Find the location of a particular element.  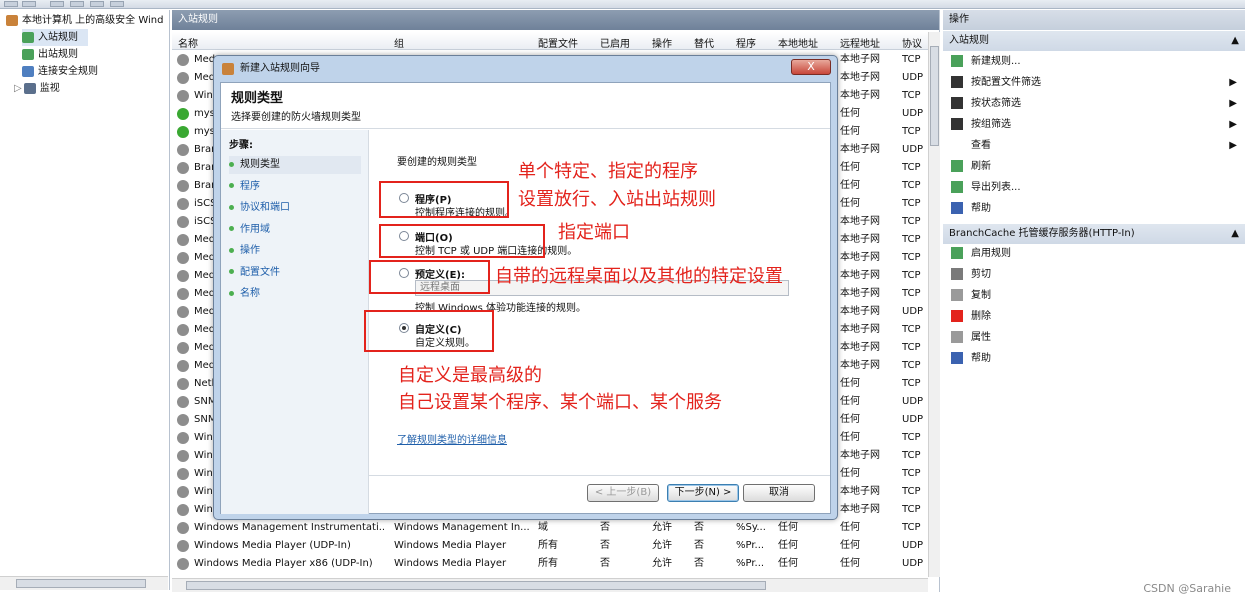

back-button: < 上一步(B) is located at coordinates (623, 493).